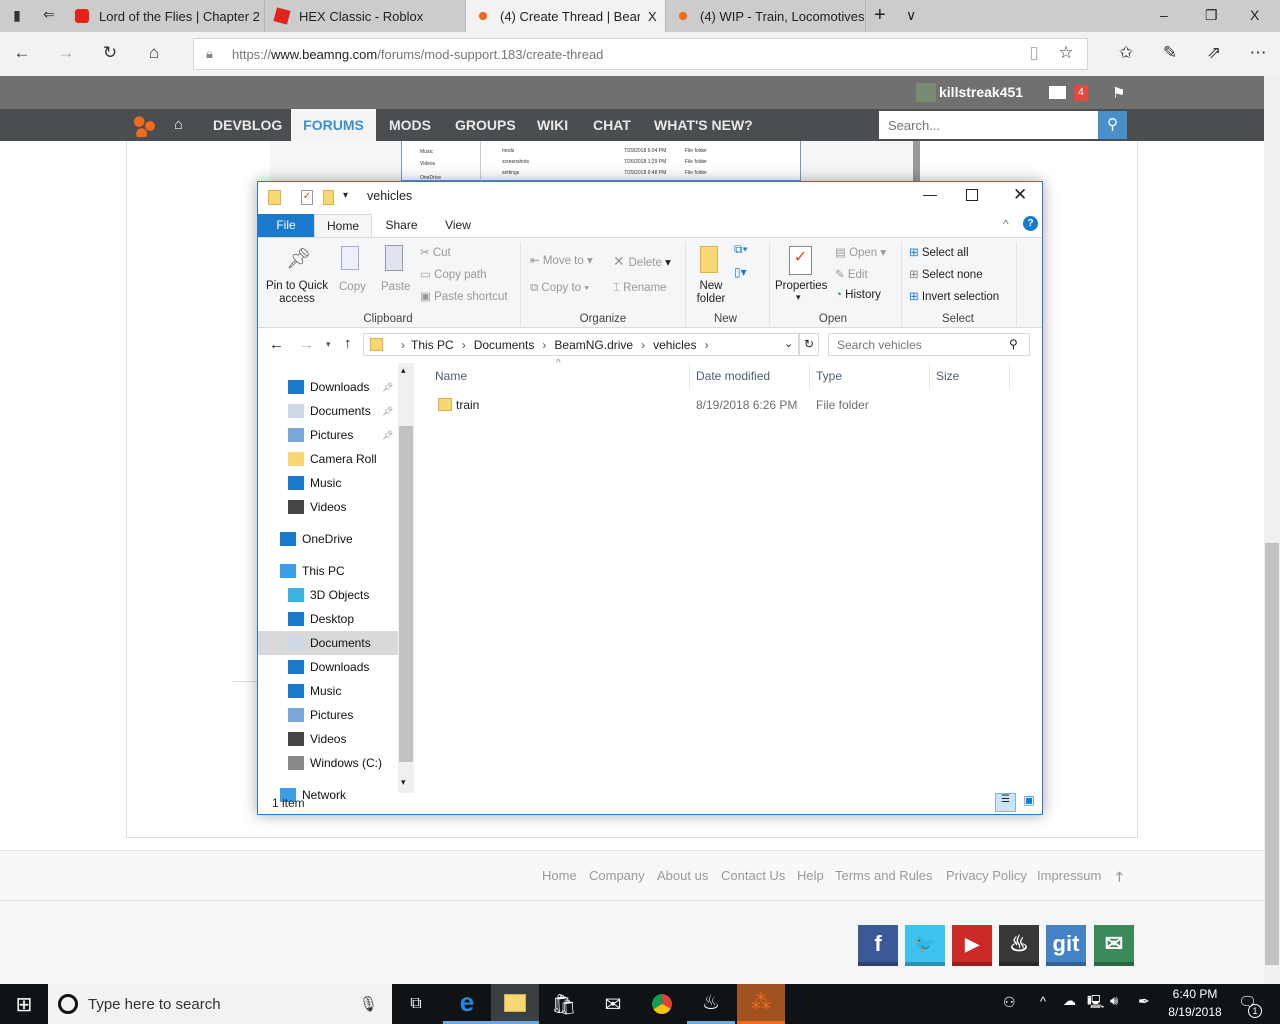 The image size is (1280, 1024). I want to click on facebook-icon: f, so click(878, 945).